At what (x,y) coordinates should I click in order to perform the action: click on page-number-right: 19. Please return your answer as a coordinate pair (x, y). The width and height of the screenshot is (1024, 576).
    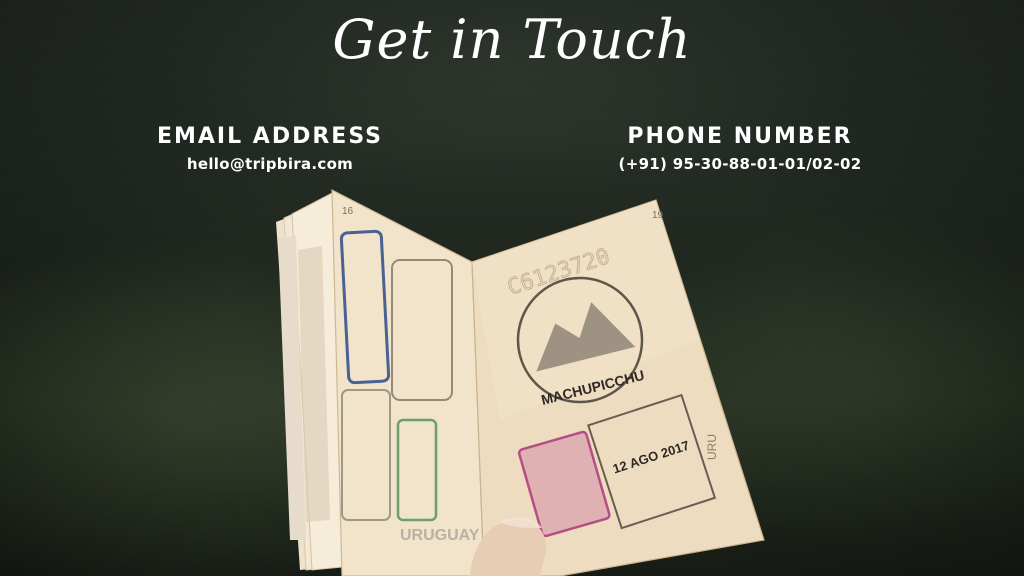
    Looking at the image, I should click on (658, 215).